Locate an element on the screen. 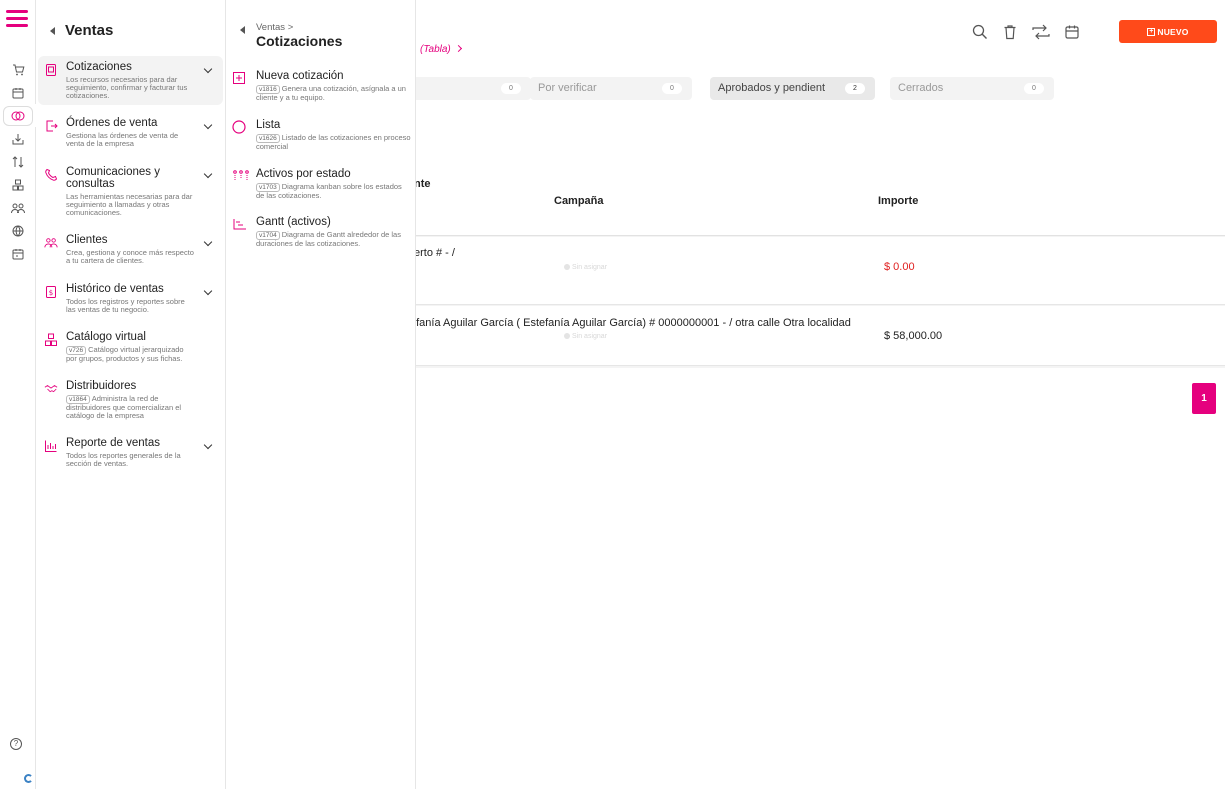 This screenshot has width=1225, height=789. cell-amount: $ 0.00 is located at coordinates (899, 267).